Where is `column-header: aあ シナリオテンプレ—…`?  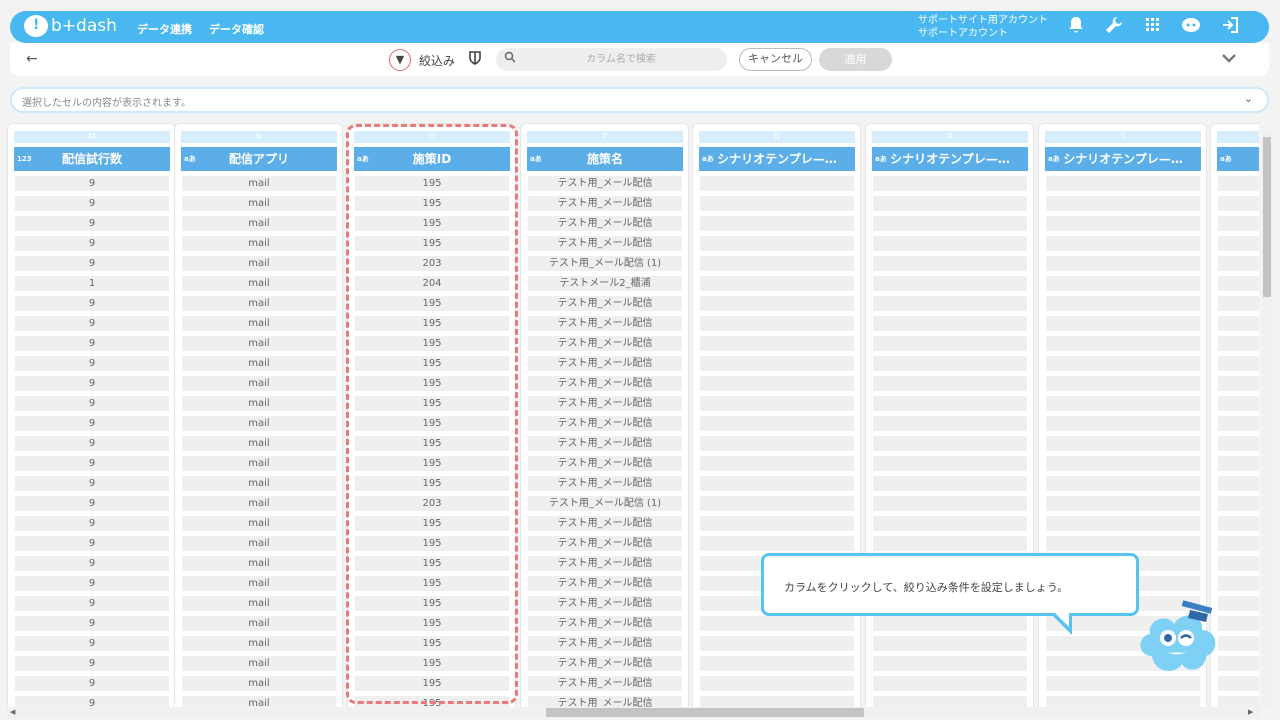
column-header: aあ シナリオテンプレ—… is located at coordinates (950, 159).